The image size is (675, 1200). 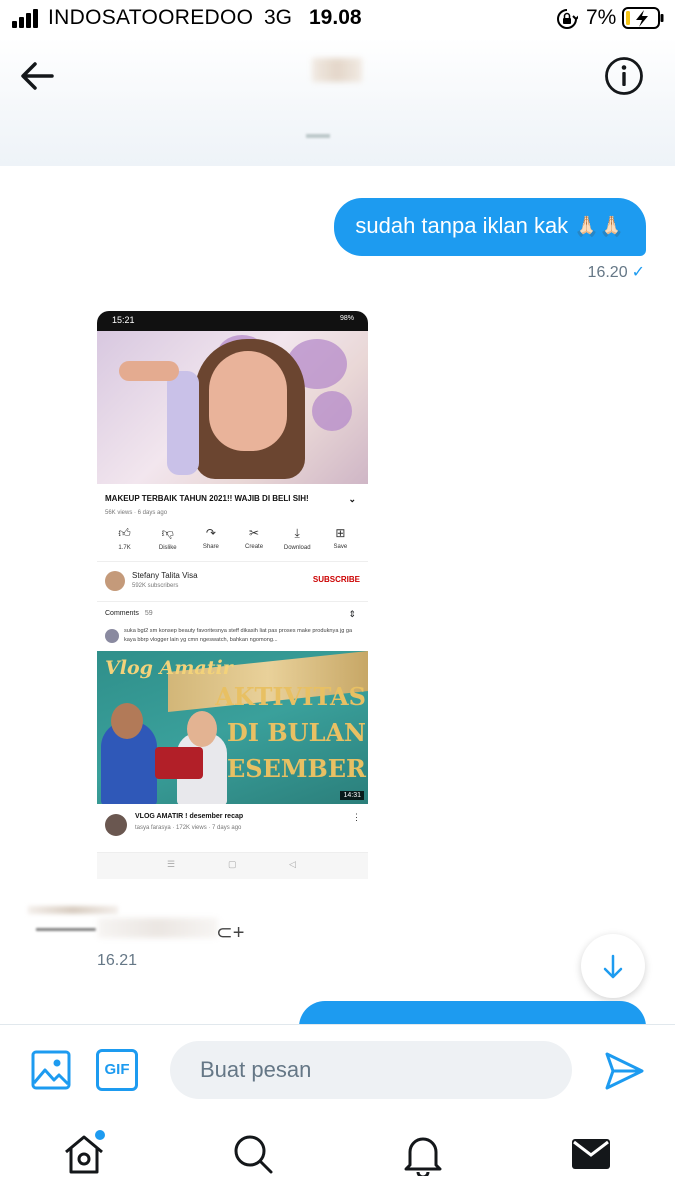 What do you see at coordinates (51, 1070) in the screenshot?
I see `image-icon` at bounding box center [51, 1070].